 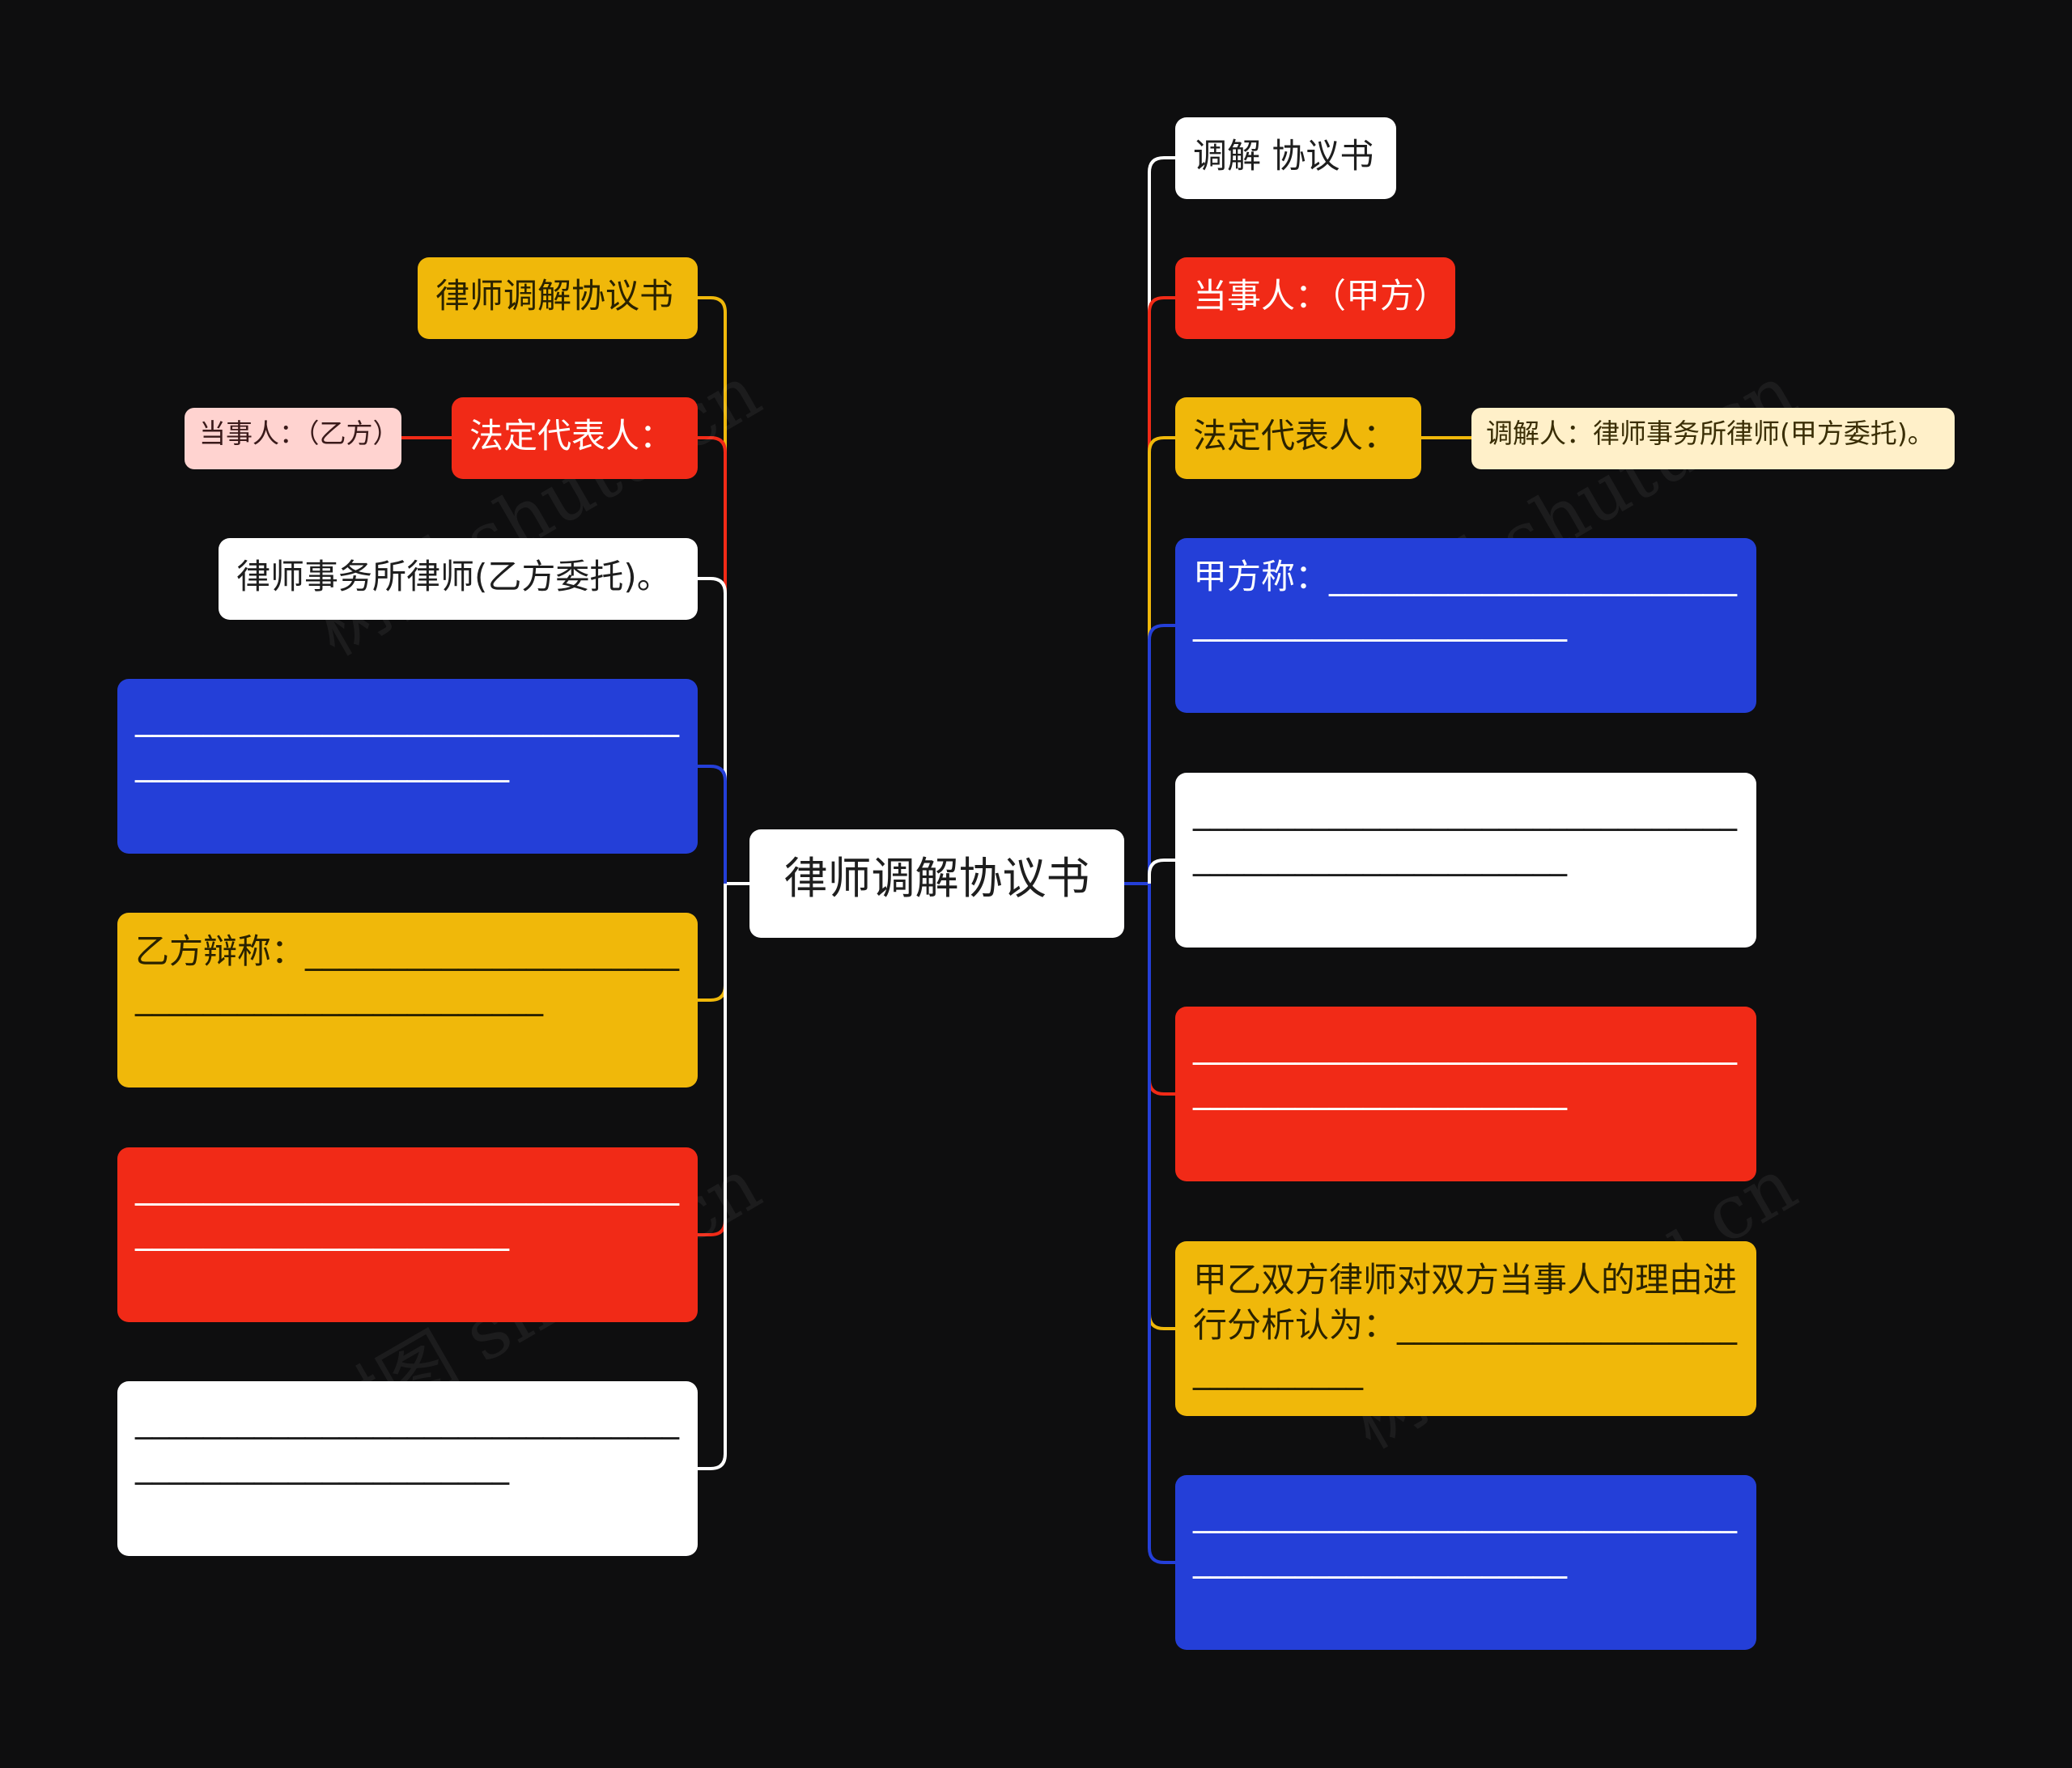 I want to click on left-node-title: 律师调解协议书, so click(x=558, y=298).